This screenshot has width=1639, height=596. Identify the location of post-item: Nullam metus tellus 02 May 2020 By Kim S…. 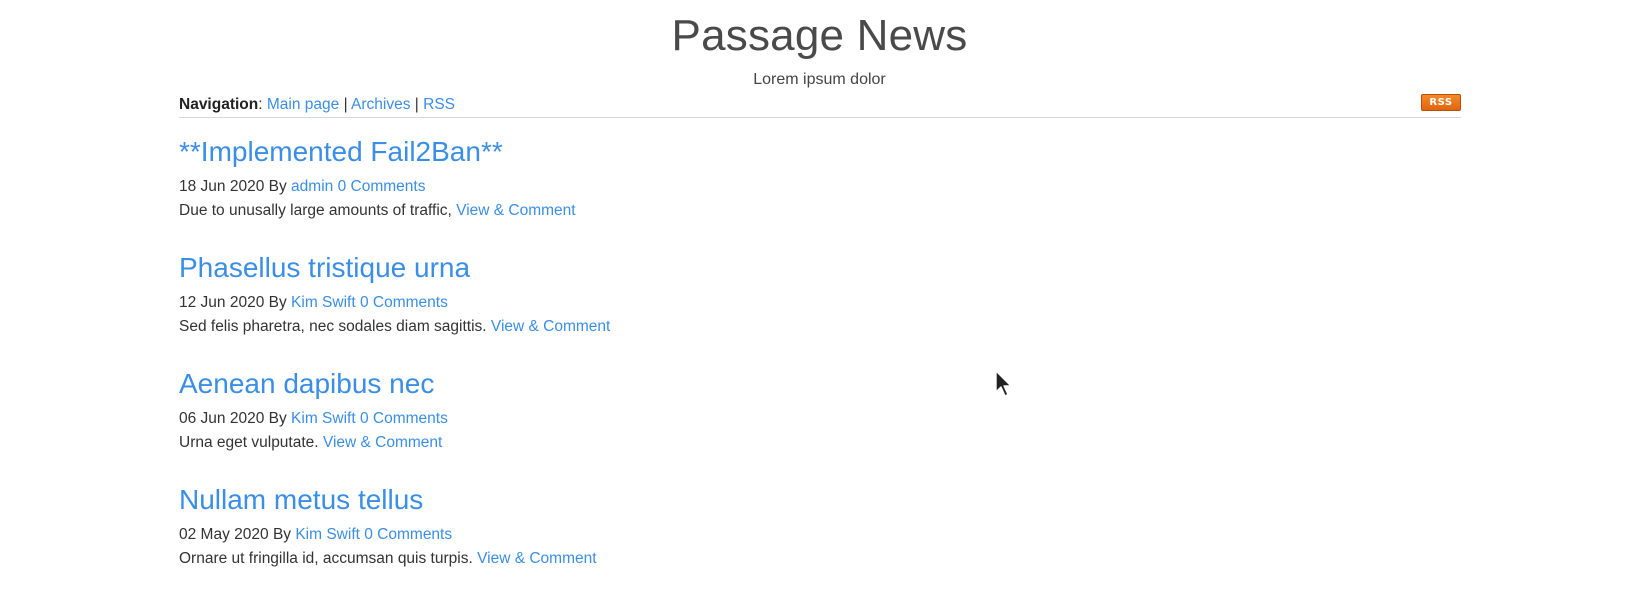
(729, 538).